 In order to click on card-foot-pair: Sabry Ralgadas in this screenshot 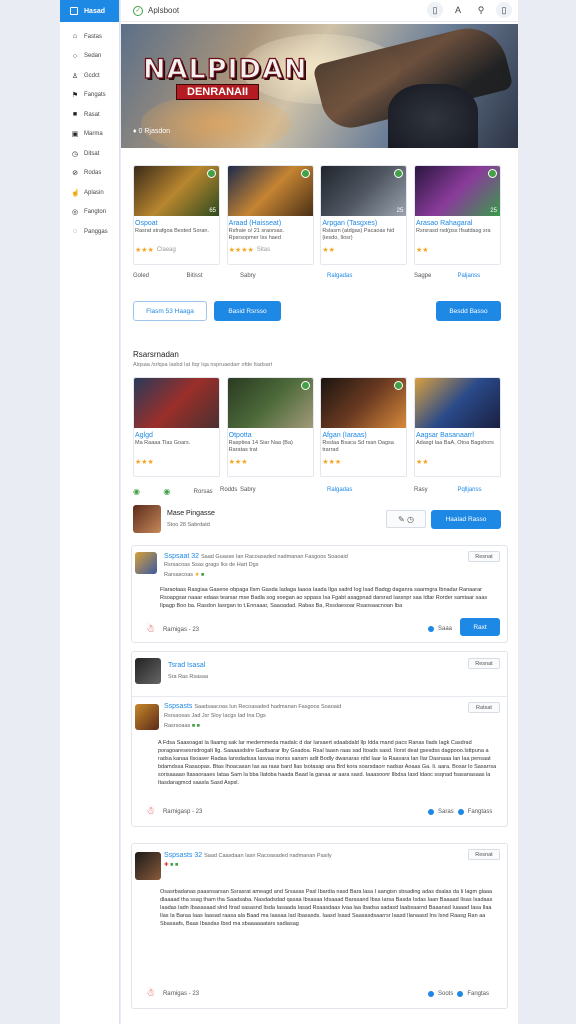, I will do `click(327, 276)`.